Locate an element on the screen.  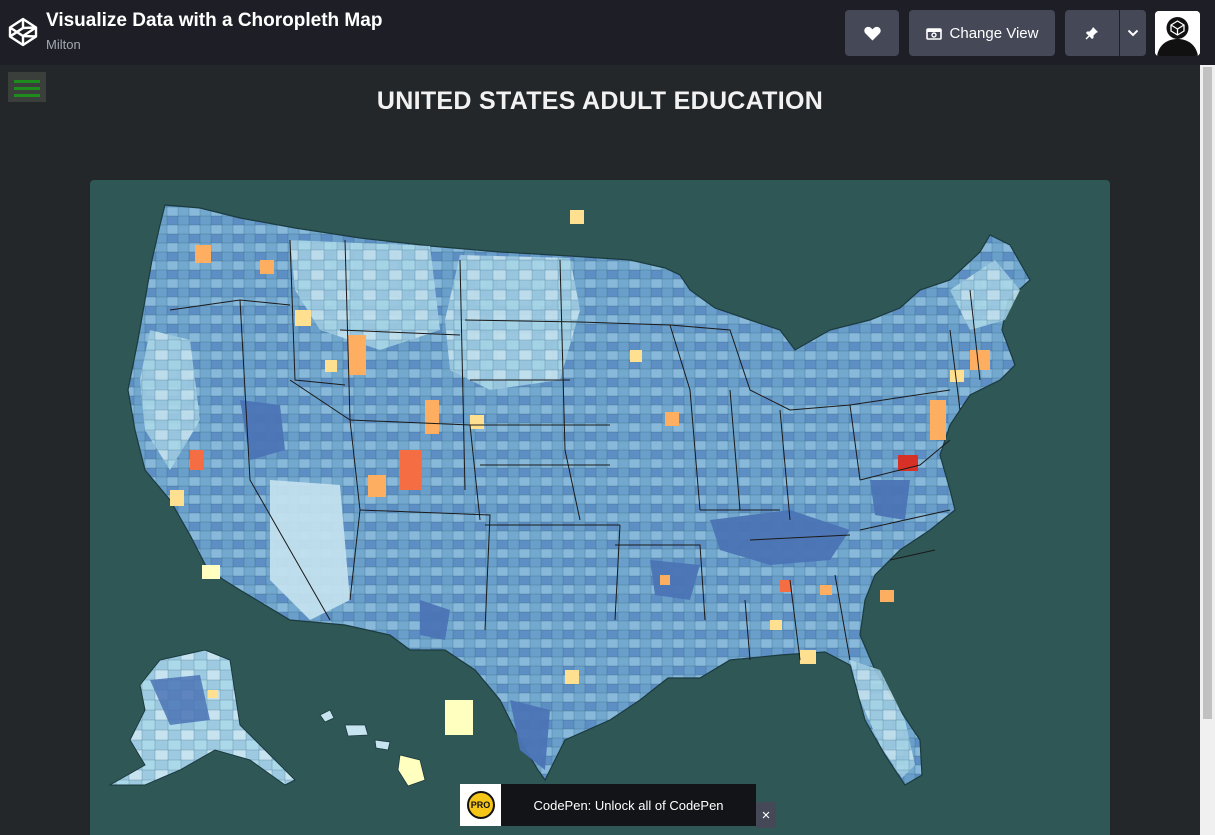
vertical-scrollbar is located at coordinates (1207, 450).